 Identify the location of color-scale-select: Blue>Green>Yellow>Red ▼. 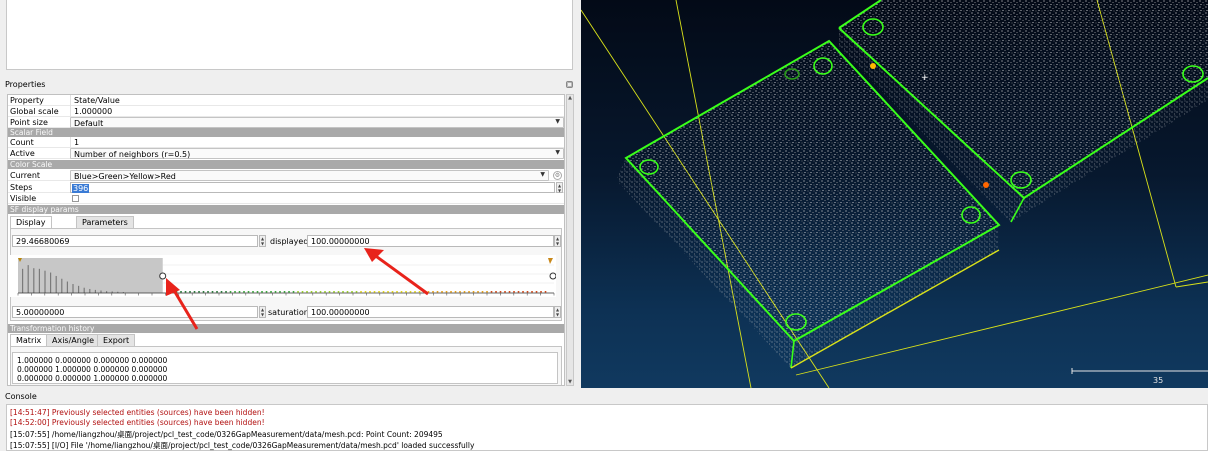
(309, 175).